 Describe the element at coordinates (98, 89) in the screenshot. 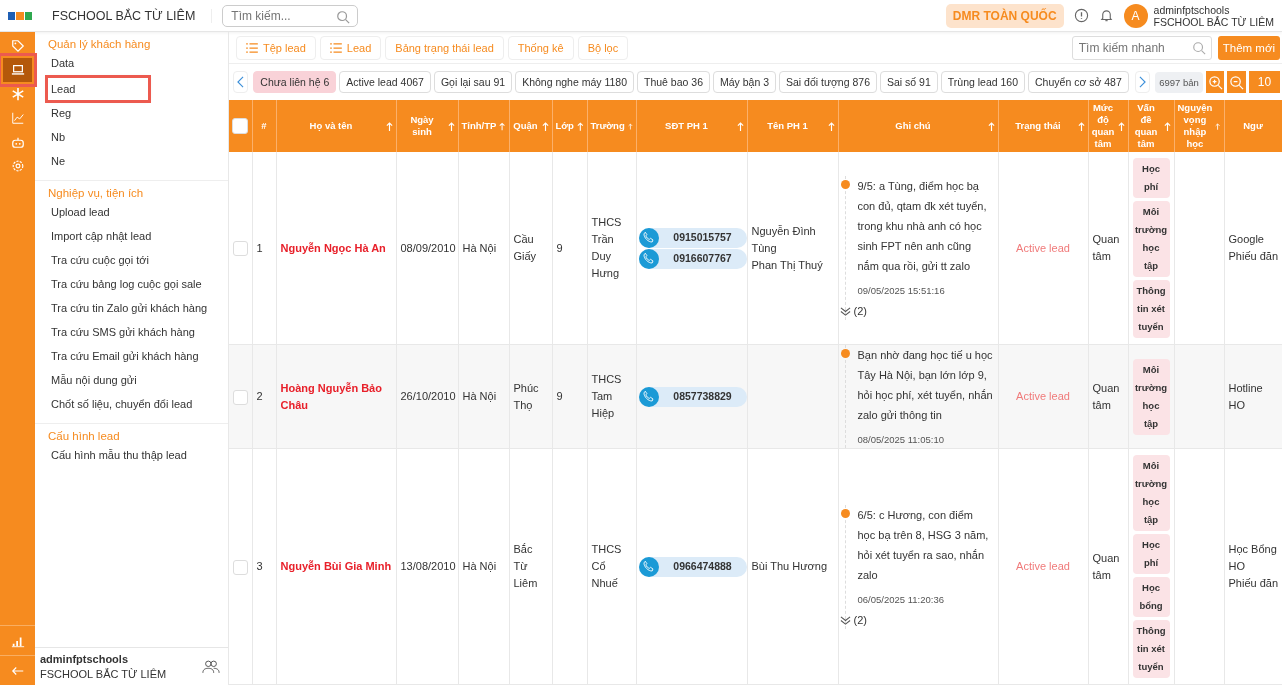

I see `sidebar-item: Lead` at that location.